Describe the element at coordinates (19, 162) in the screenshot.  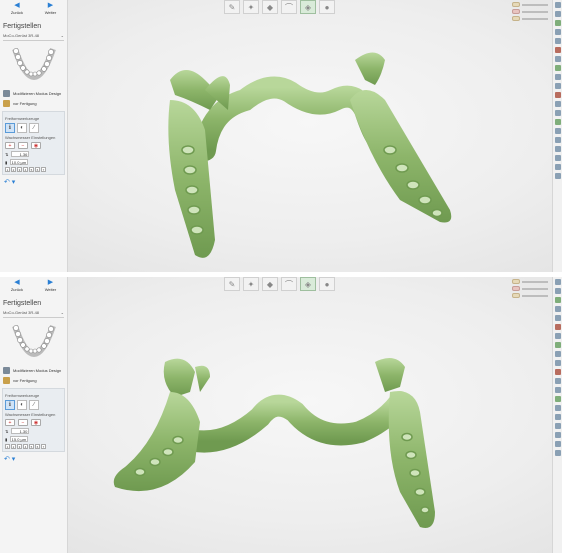
I see `strength-field: 10.0 µm` at that location.